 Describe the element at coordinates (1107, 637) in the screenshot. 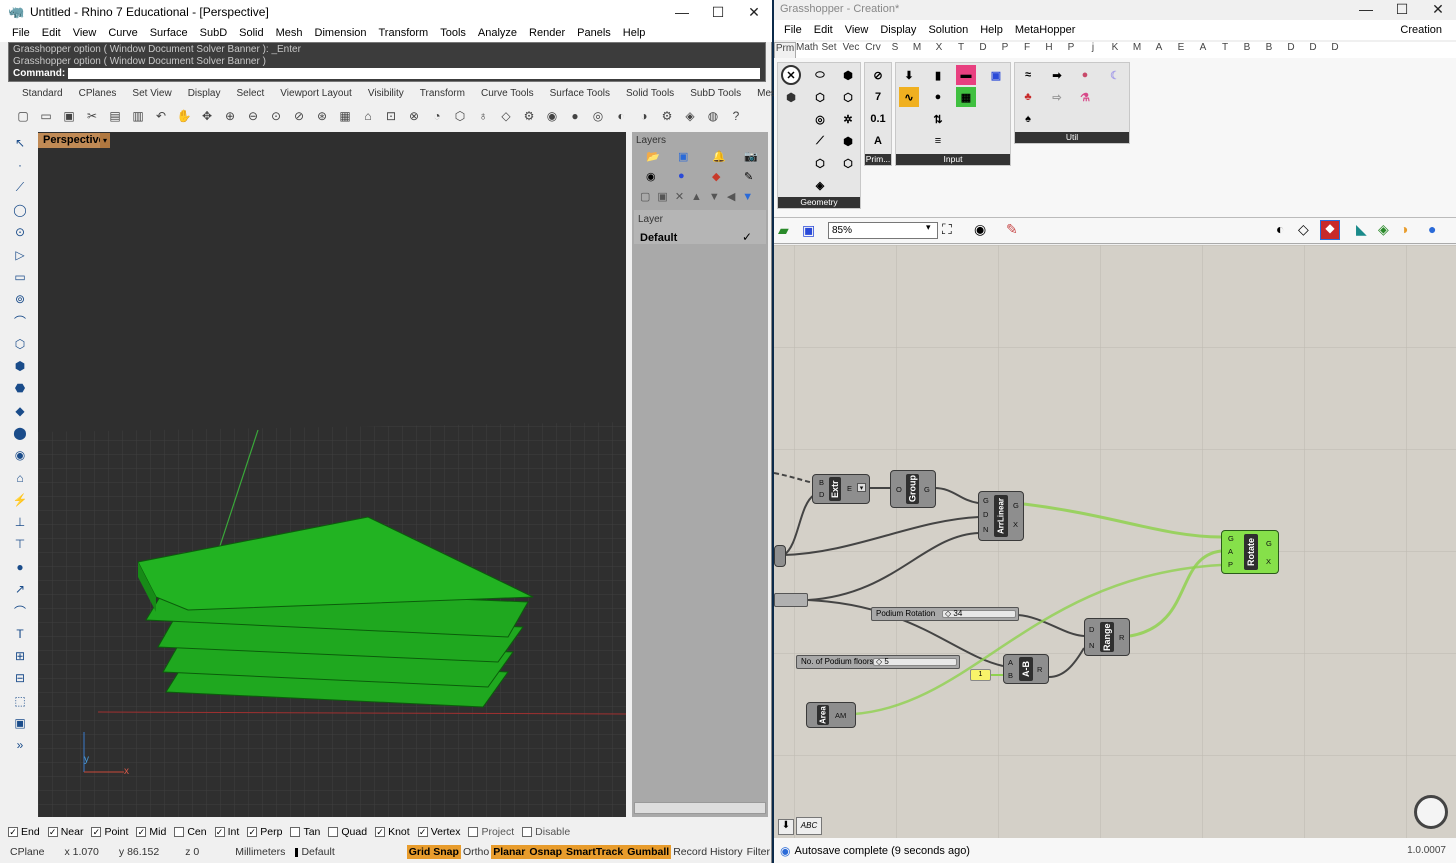

I see `range-node: D N Range R` at that location.